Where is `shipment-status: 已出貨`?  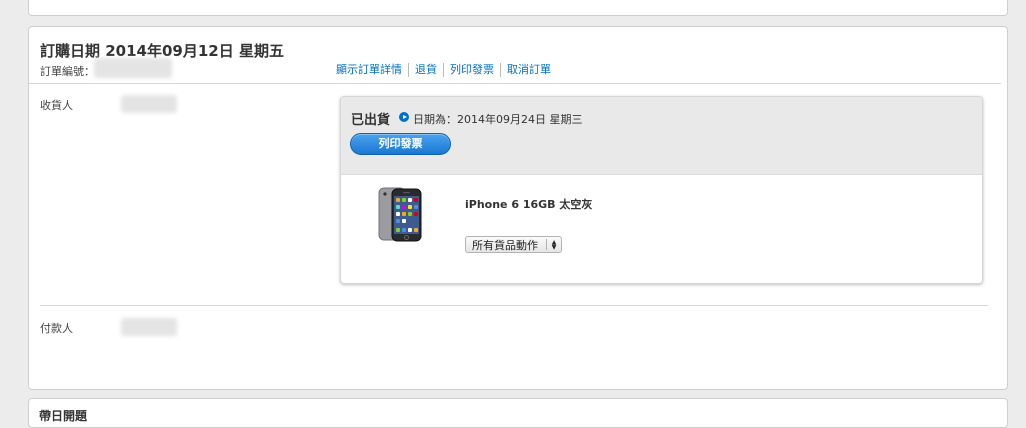 shipment-status: 已出貨 is located at coordinates (371, 120).